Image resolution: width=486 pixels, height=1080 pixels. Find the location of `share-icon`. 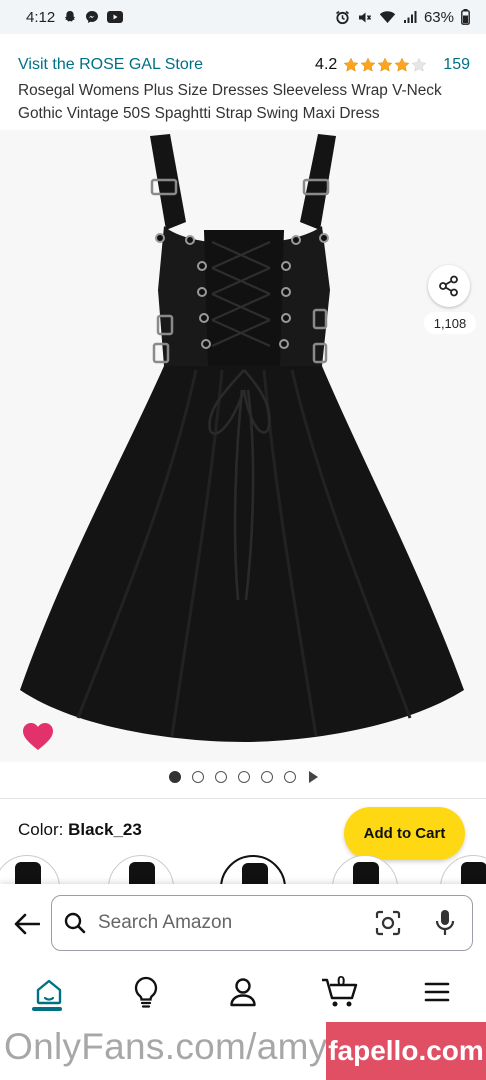

share-icon is located at coordinates (448, 286).